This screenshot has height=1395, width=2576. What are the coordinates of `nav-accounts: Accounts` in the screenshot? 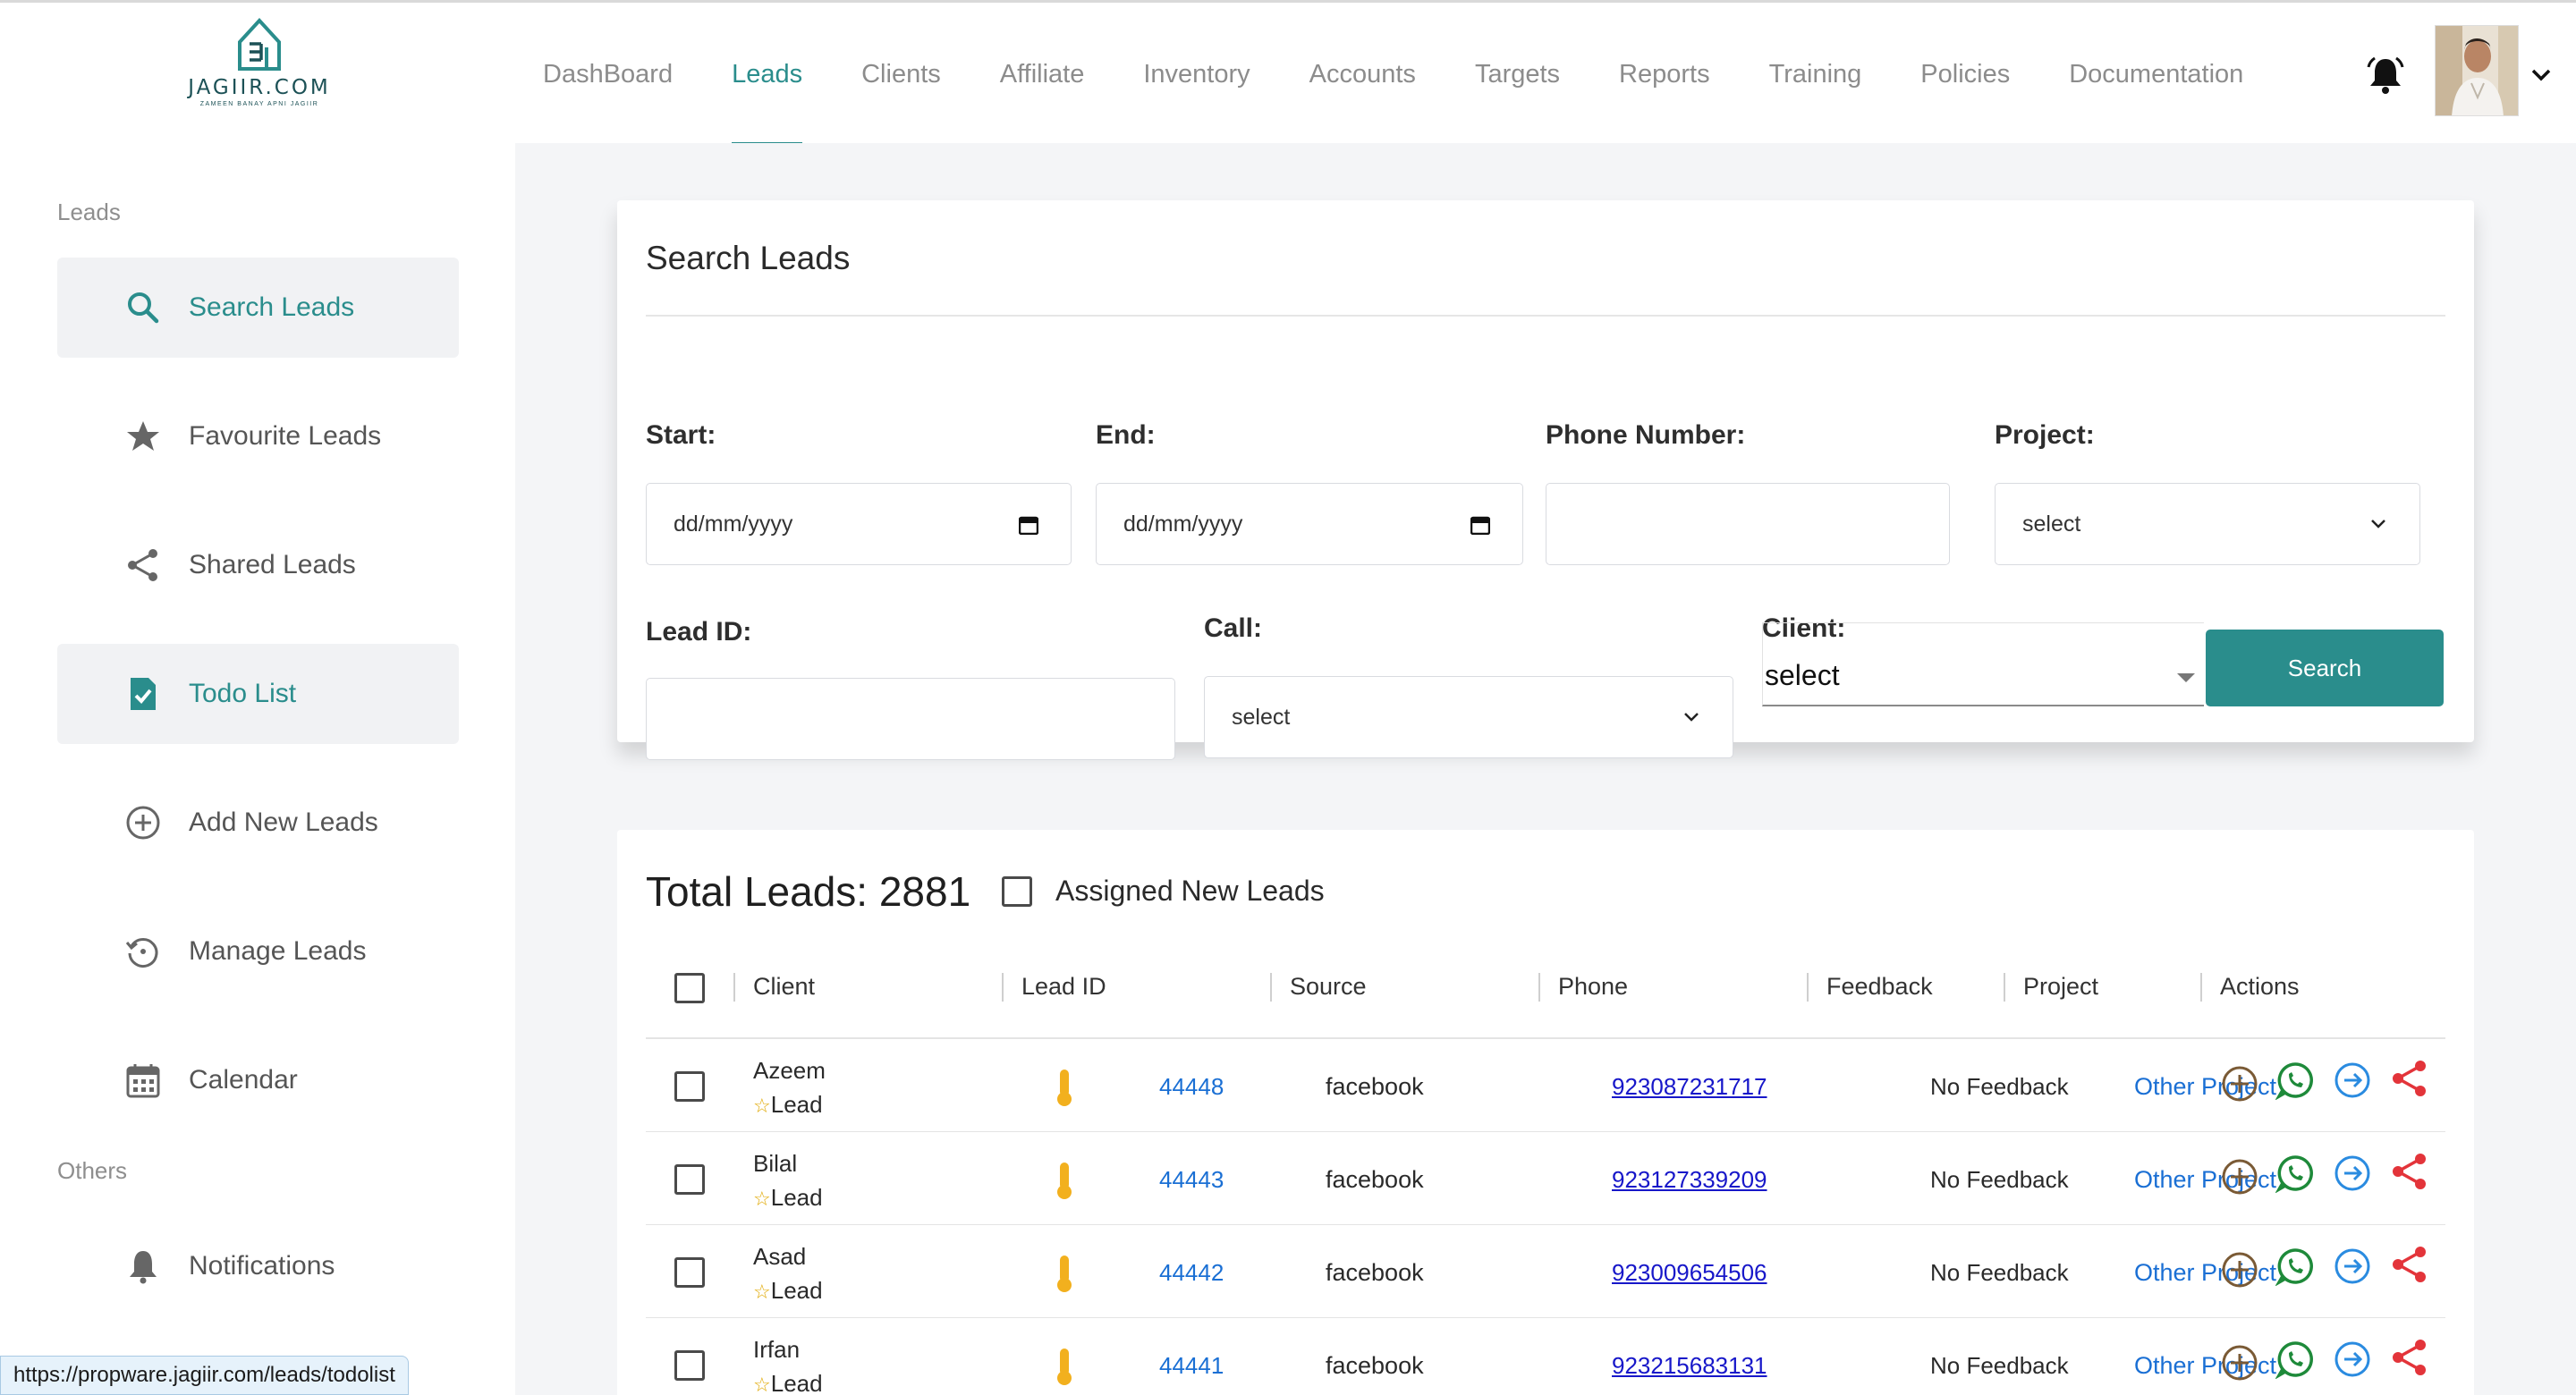 It's located at (1362, 74).